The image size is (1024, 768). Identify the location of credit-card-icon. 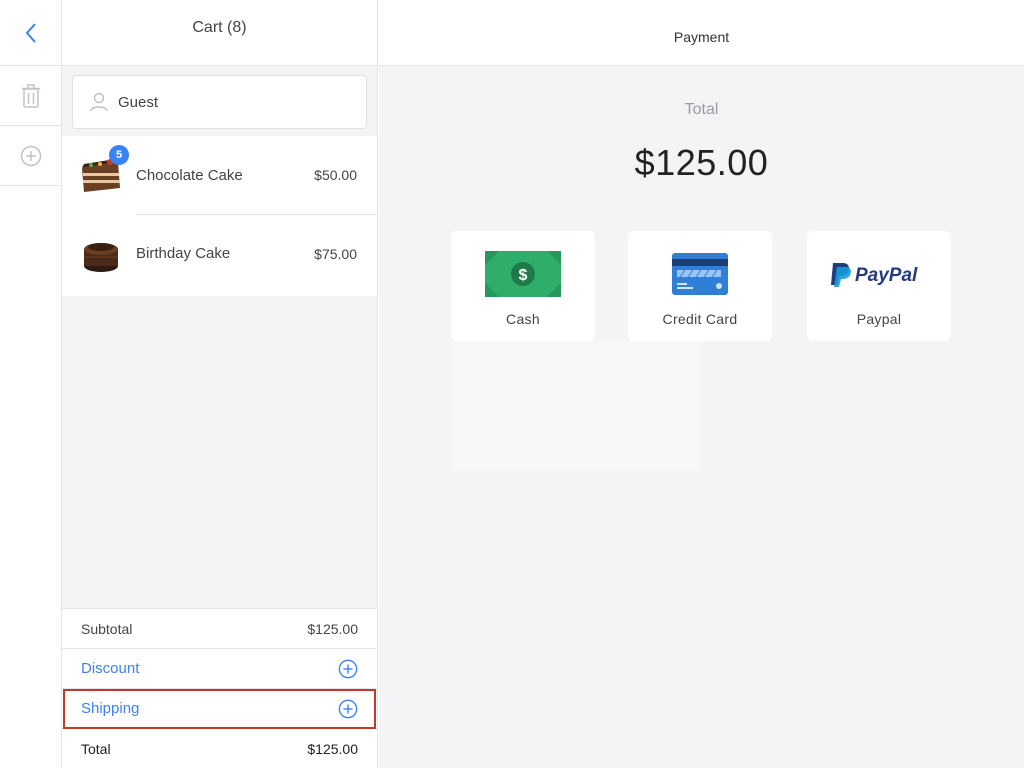
(700, 274).